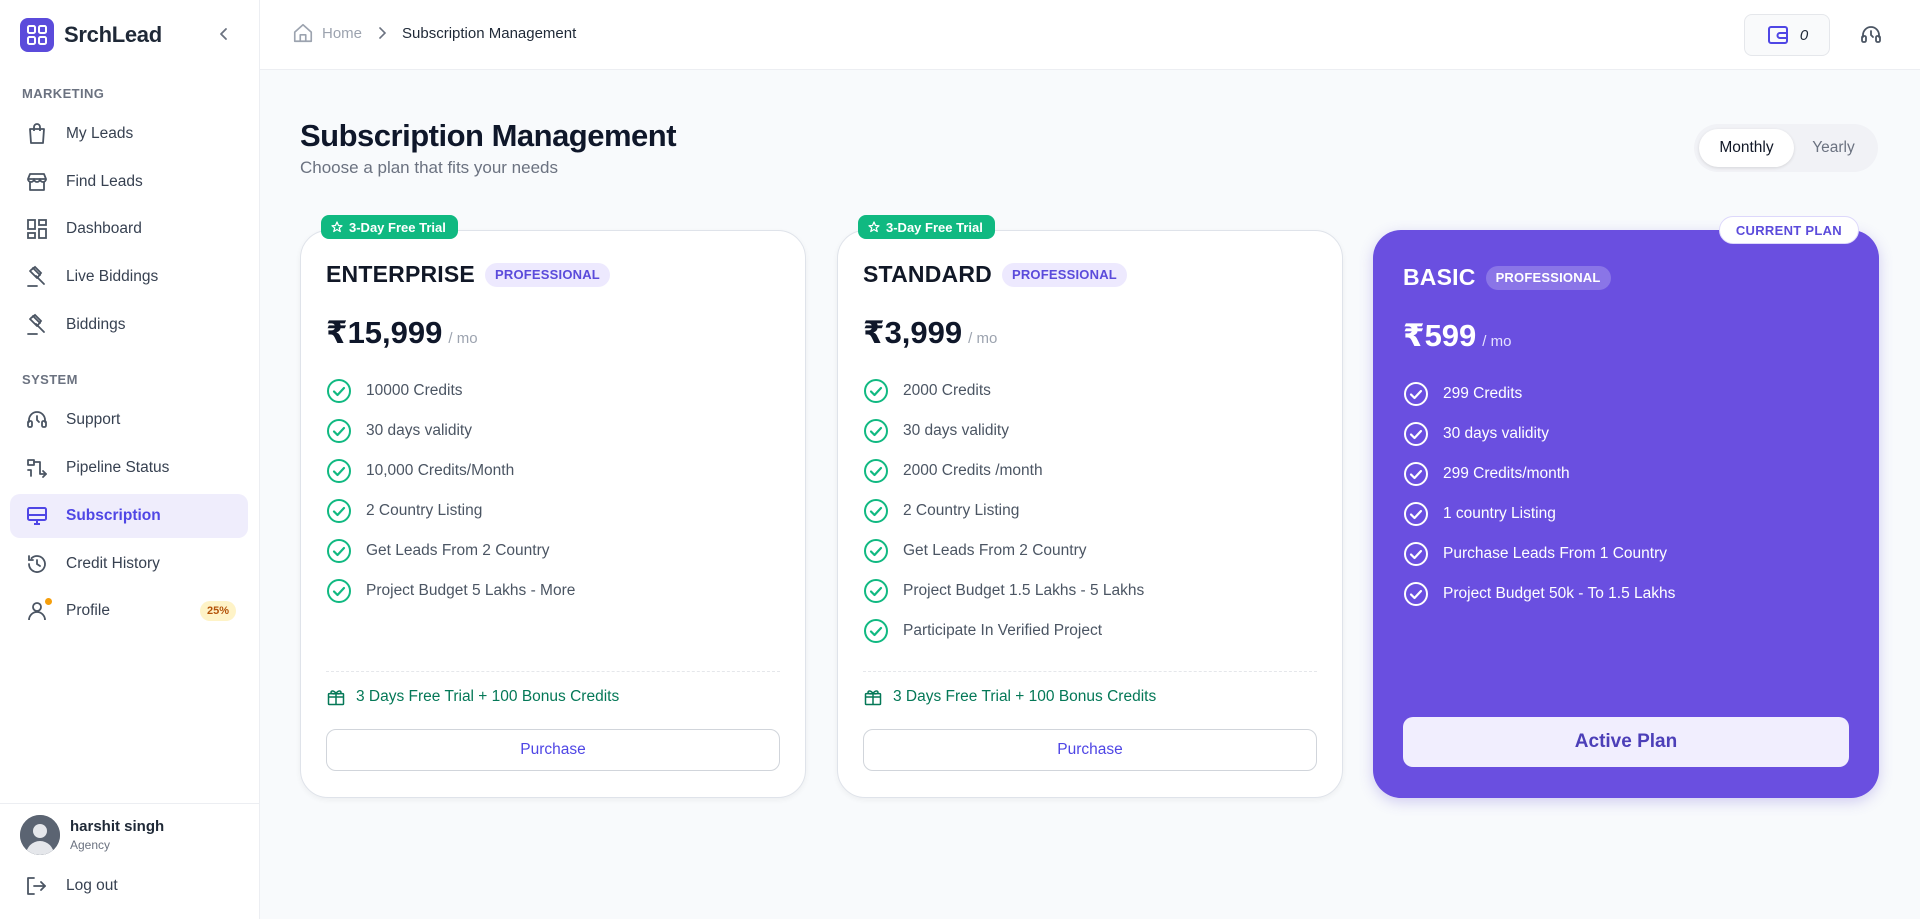  Describe the element at coordinates (129, 611) in the screenshot. I see `sidebar-item-profile: Profile 25%` at that location.